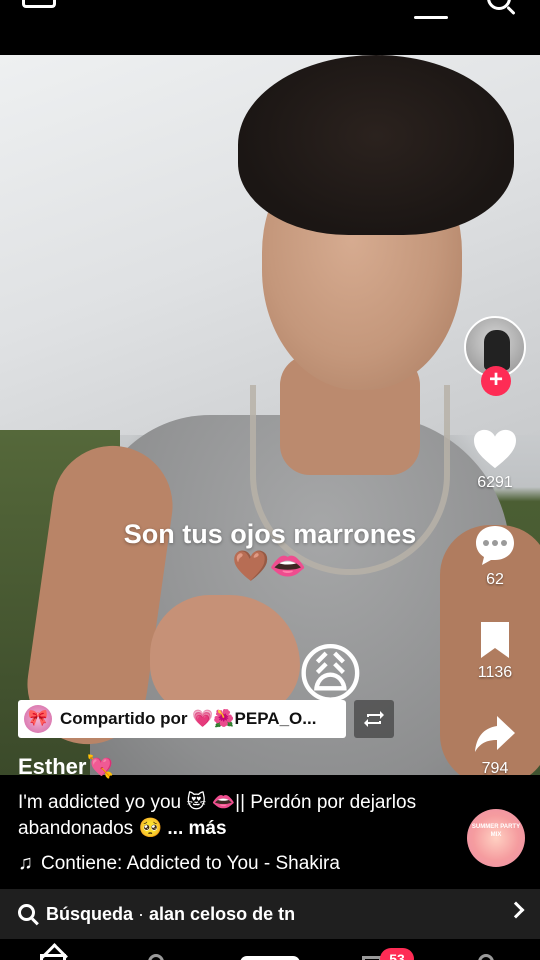  Describe the element at coordinates (496, 381) in the screenshot. I see `follow-button: +` at that location.